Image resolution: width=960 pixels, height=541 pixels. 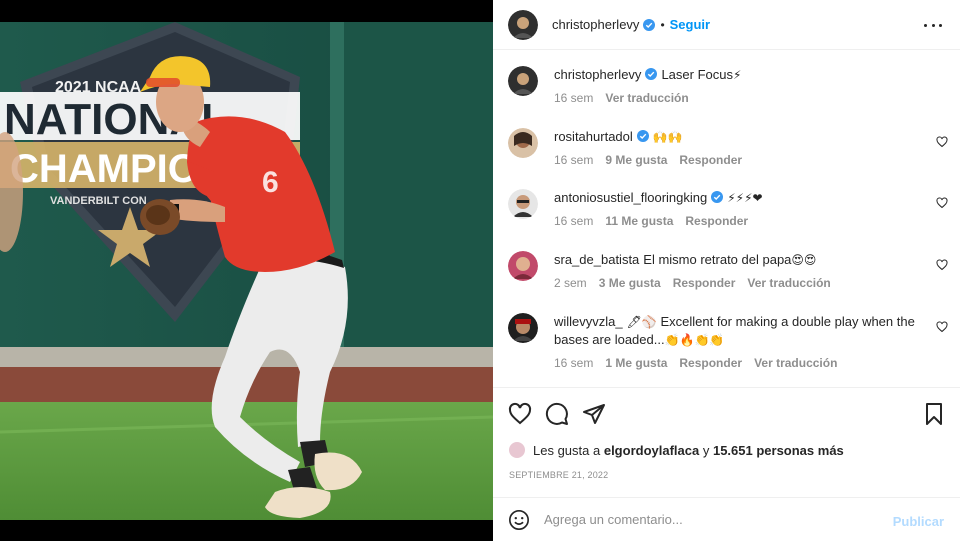 What do you see at coordinates (933, 25) in the screenshot?
I see `more-options-icon` at bounding box center [933, 25].